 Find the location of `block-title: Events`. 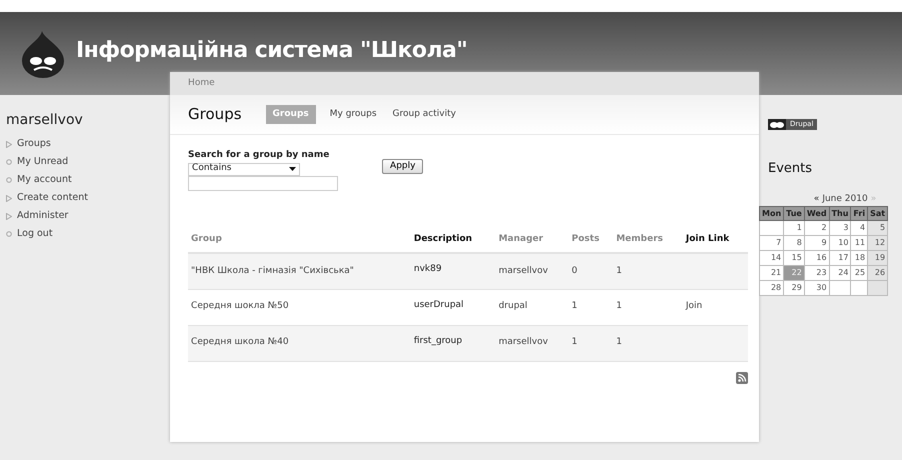

block-title: Events is located at coordinates (791, 169).